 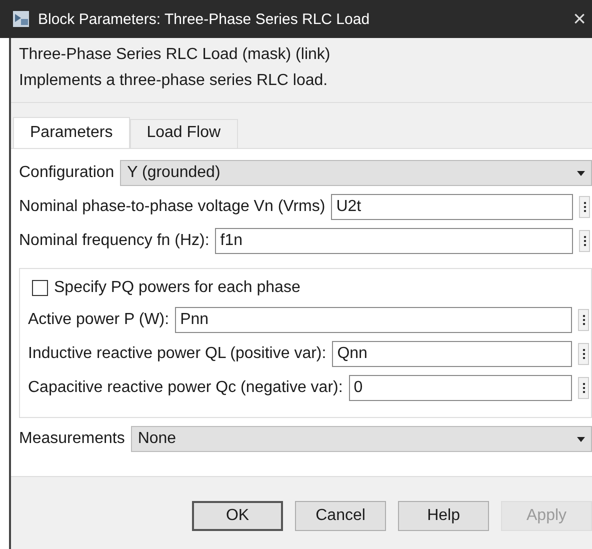 What do you see at coordinates (177, 354) in the screenshot?
I see `field-label: Inductive reactive power QL (positive var):` at bounding box center [177, 354].